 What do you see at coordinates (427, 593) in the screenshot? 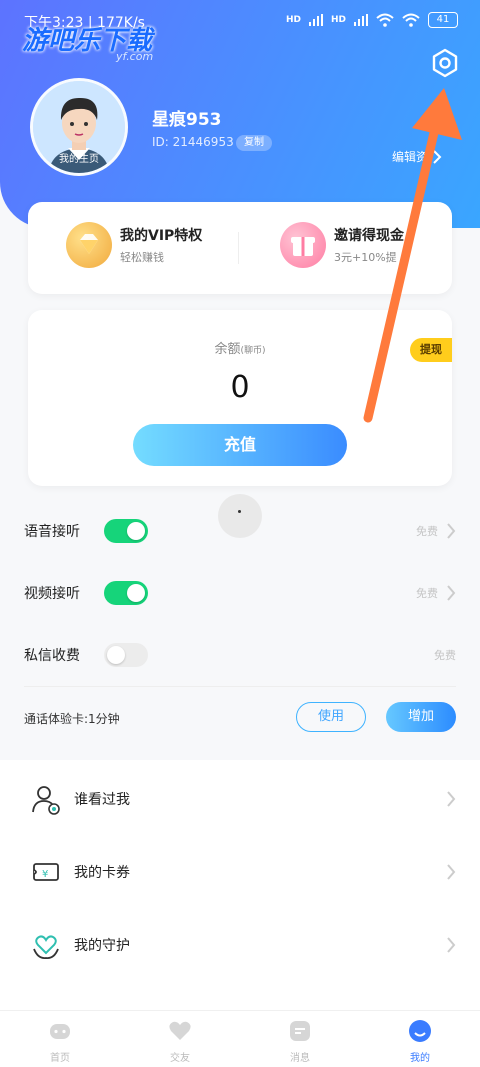
I see `video-answer-price: 免费` at bounding box center [427, 593].